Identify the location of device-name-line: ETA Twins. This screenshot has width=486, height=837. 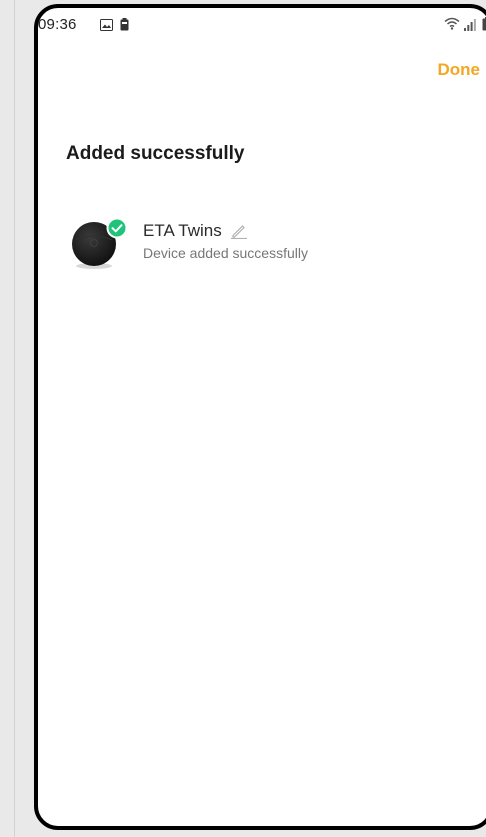
(195, 231).